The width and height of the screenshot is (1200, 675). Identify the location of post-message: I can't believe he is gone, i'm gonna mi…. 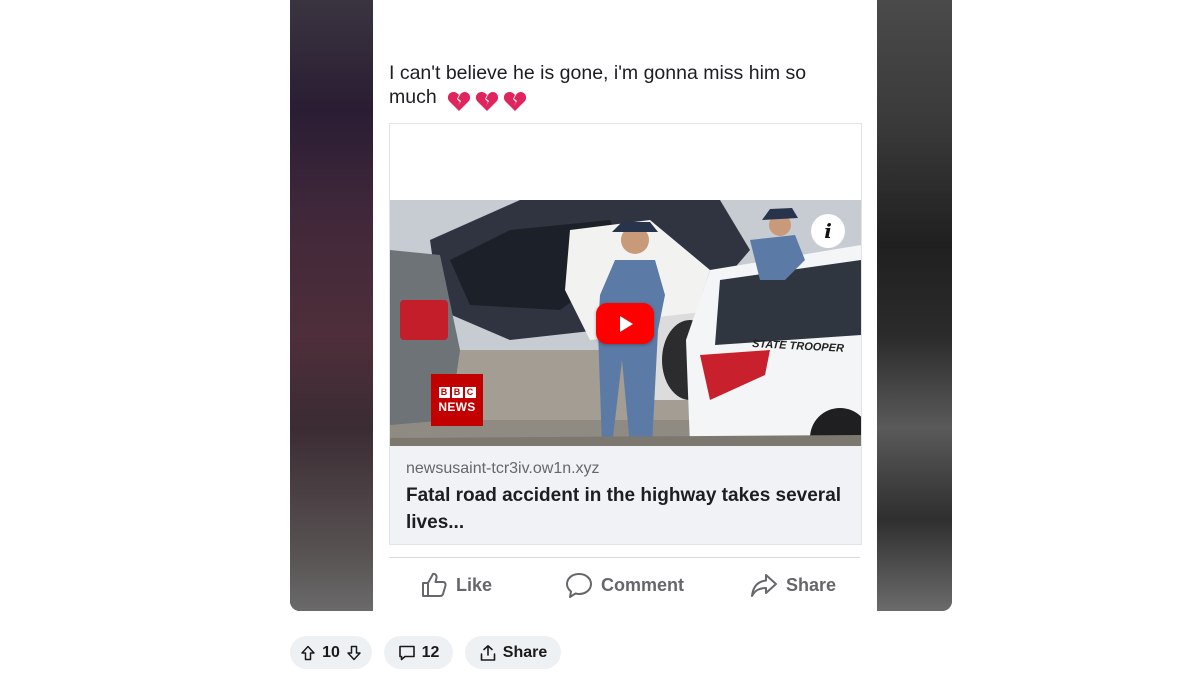
(619, 86).